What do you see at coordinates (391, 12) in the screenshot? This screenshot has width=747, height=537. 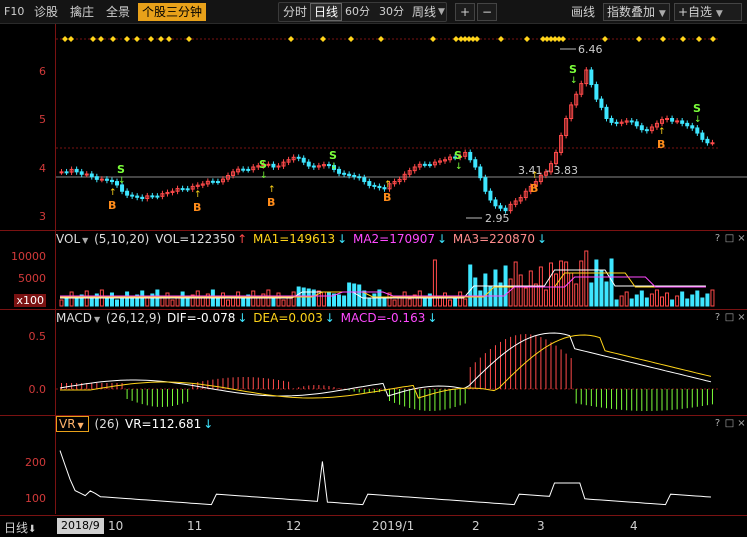 I see `tab-30min: 30分` at bounding box center [391, 12].